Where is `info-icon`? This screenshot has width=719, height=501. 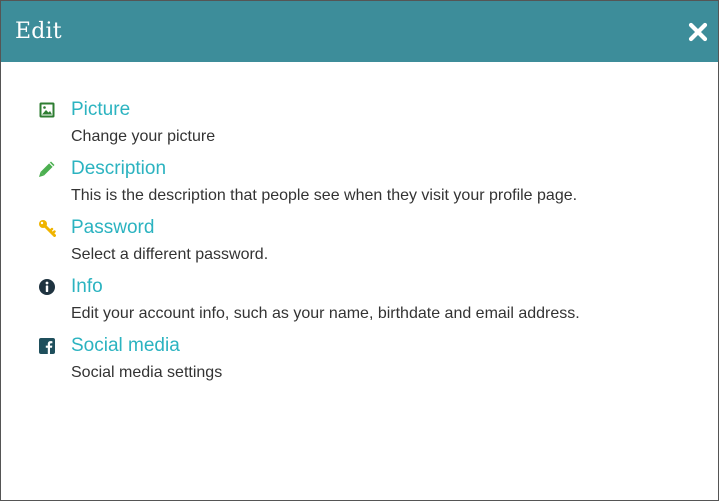
info-icon is located at coordinates (47, 287).